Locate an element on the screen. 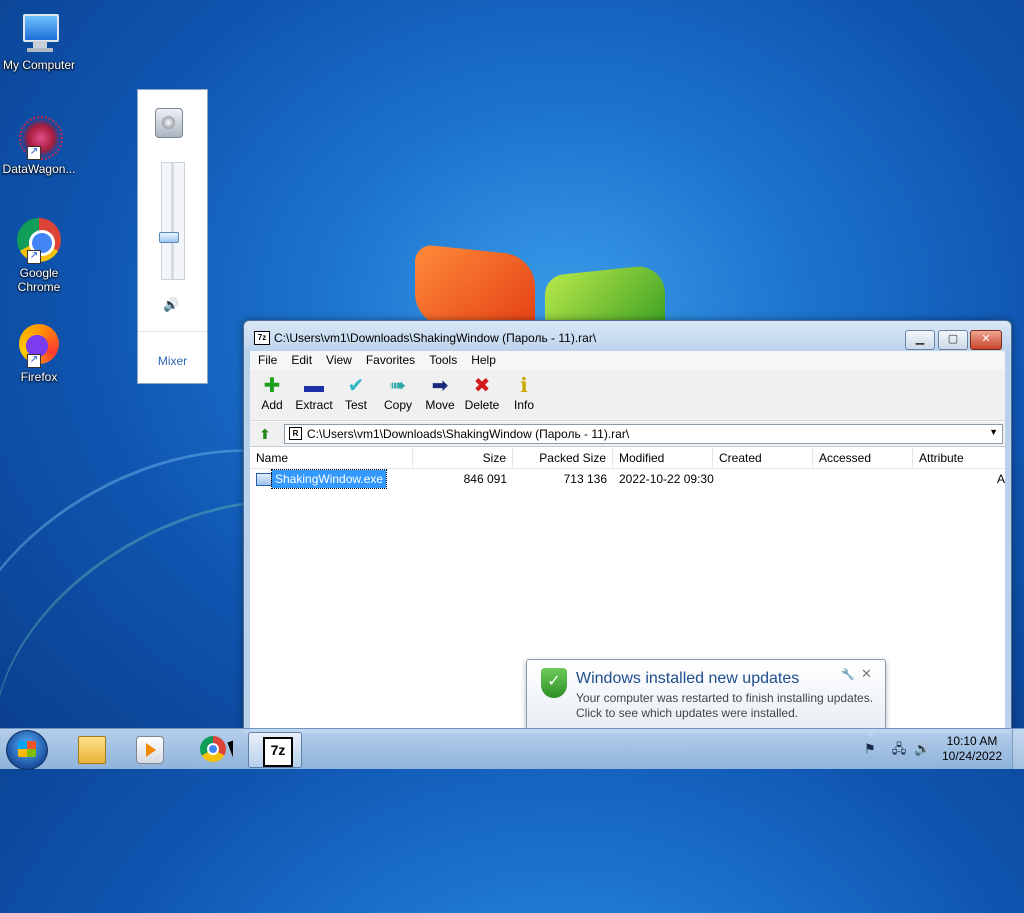  chrome-icon is located at coordinates (213, 749).